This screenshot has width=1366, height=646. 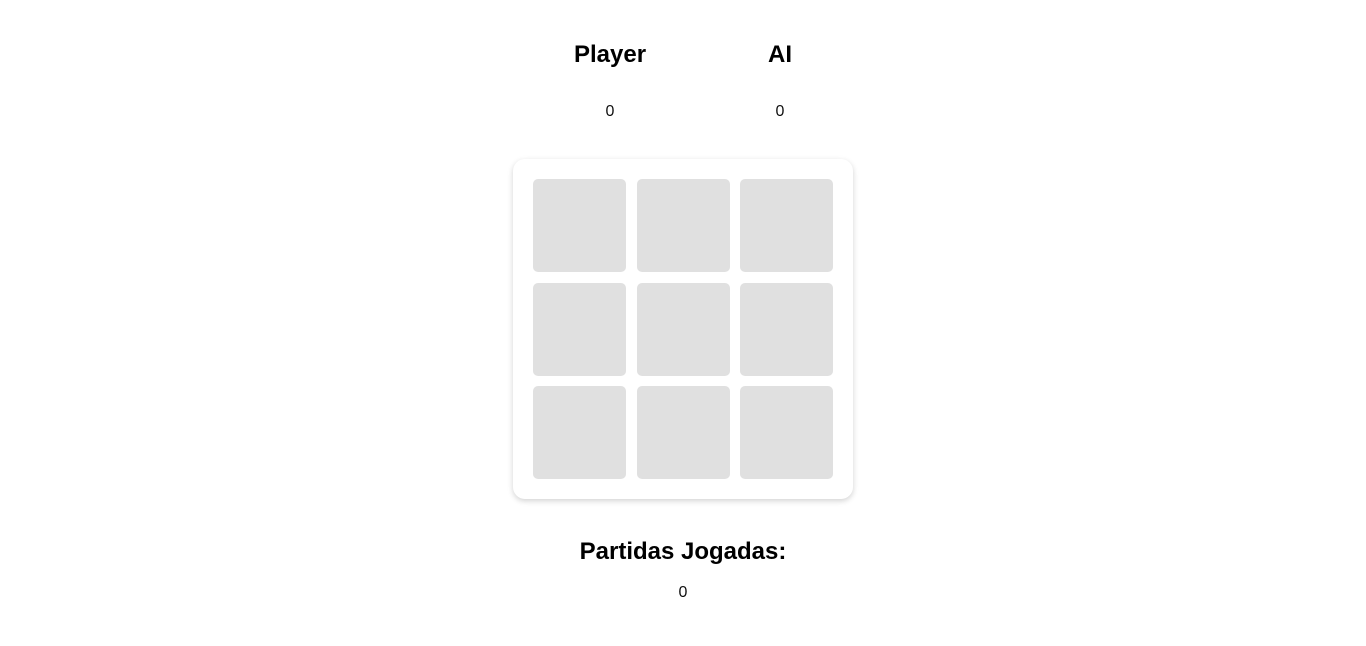 What do you see at coordinates (610, 80) in the screenshot?
I see `player-score-panel: Player 0` at bounding box center [610, 80].